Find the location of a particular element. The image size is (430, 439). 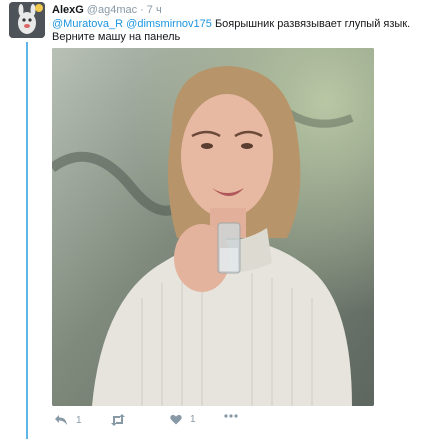

retweet-icon is located at coordinates (118, 420).